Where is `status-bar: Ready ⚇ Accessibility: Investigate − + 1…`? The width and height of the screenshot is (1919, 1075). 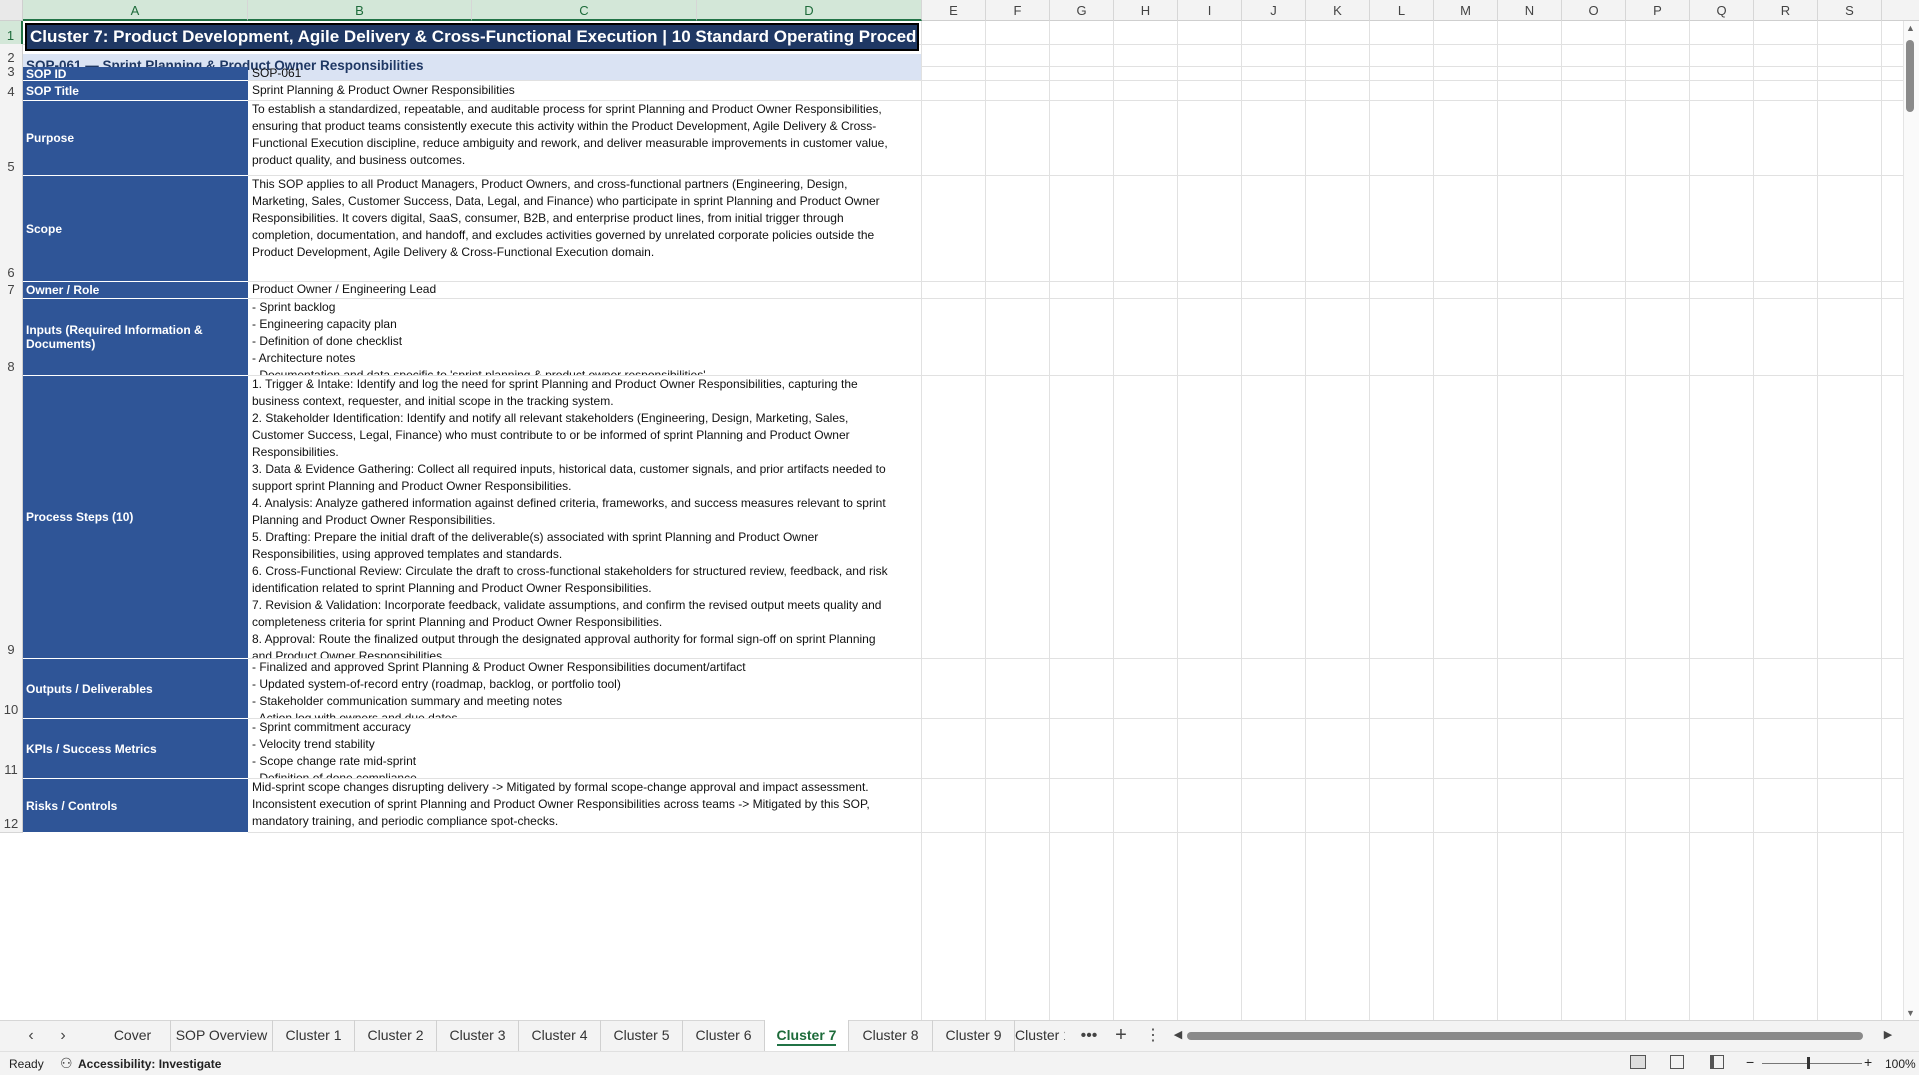 status-bar: Ready ⚇ Accessibility: Investigate − + 1… is located at coordinates (959, 1063).